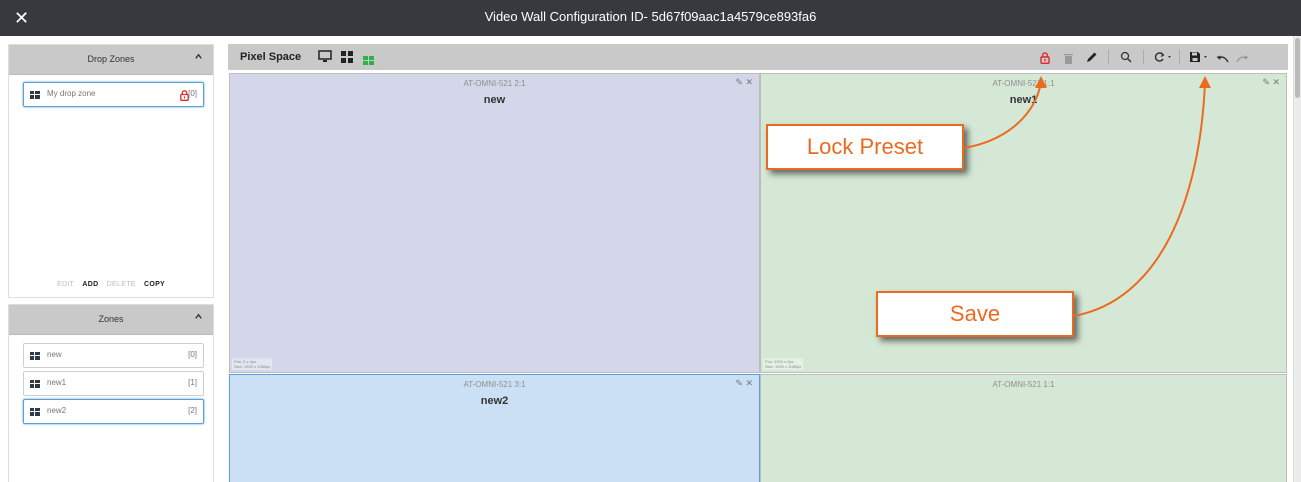 The height and width of the screenshot is (482, 1301). I want to click on zone-index: [2], so click(192, 410).